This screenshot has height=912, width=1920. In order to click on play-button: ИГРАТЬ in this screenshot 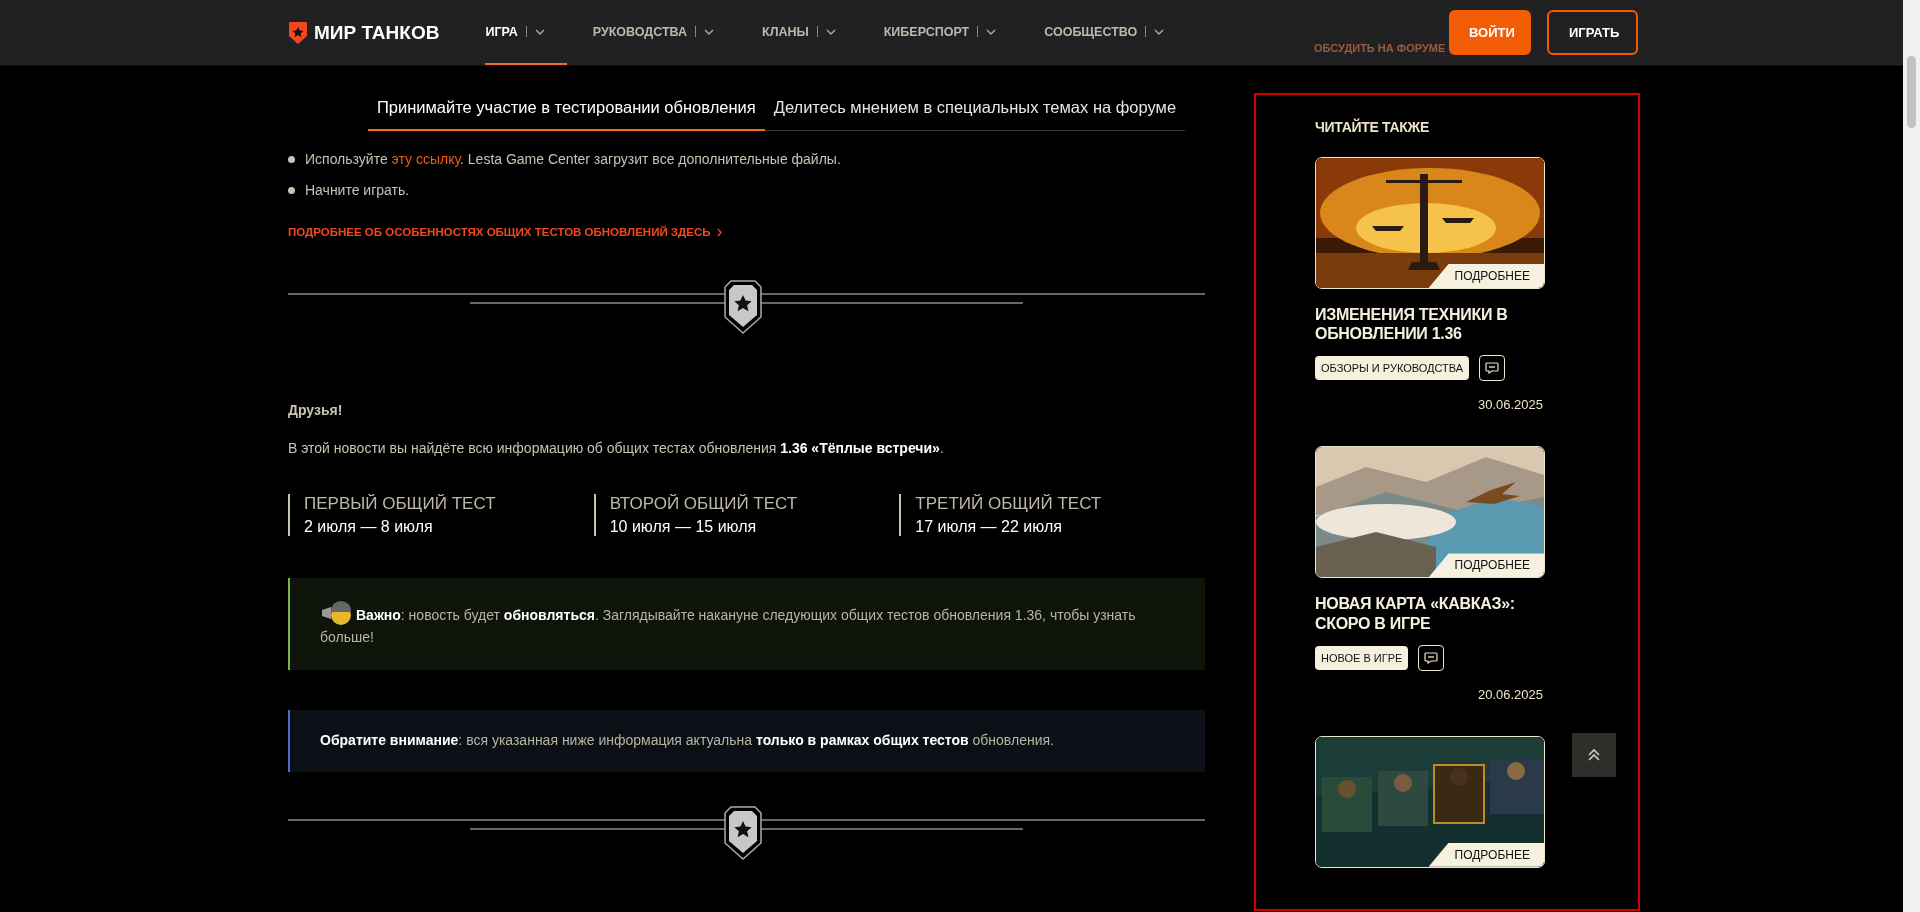, I will do `click(1592, 32)`.